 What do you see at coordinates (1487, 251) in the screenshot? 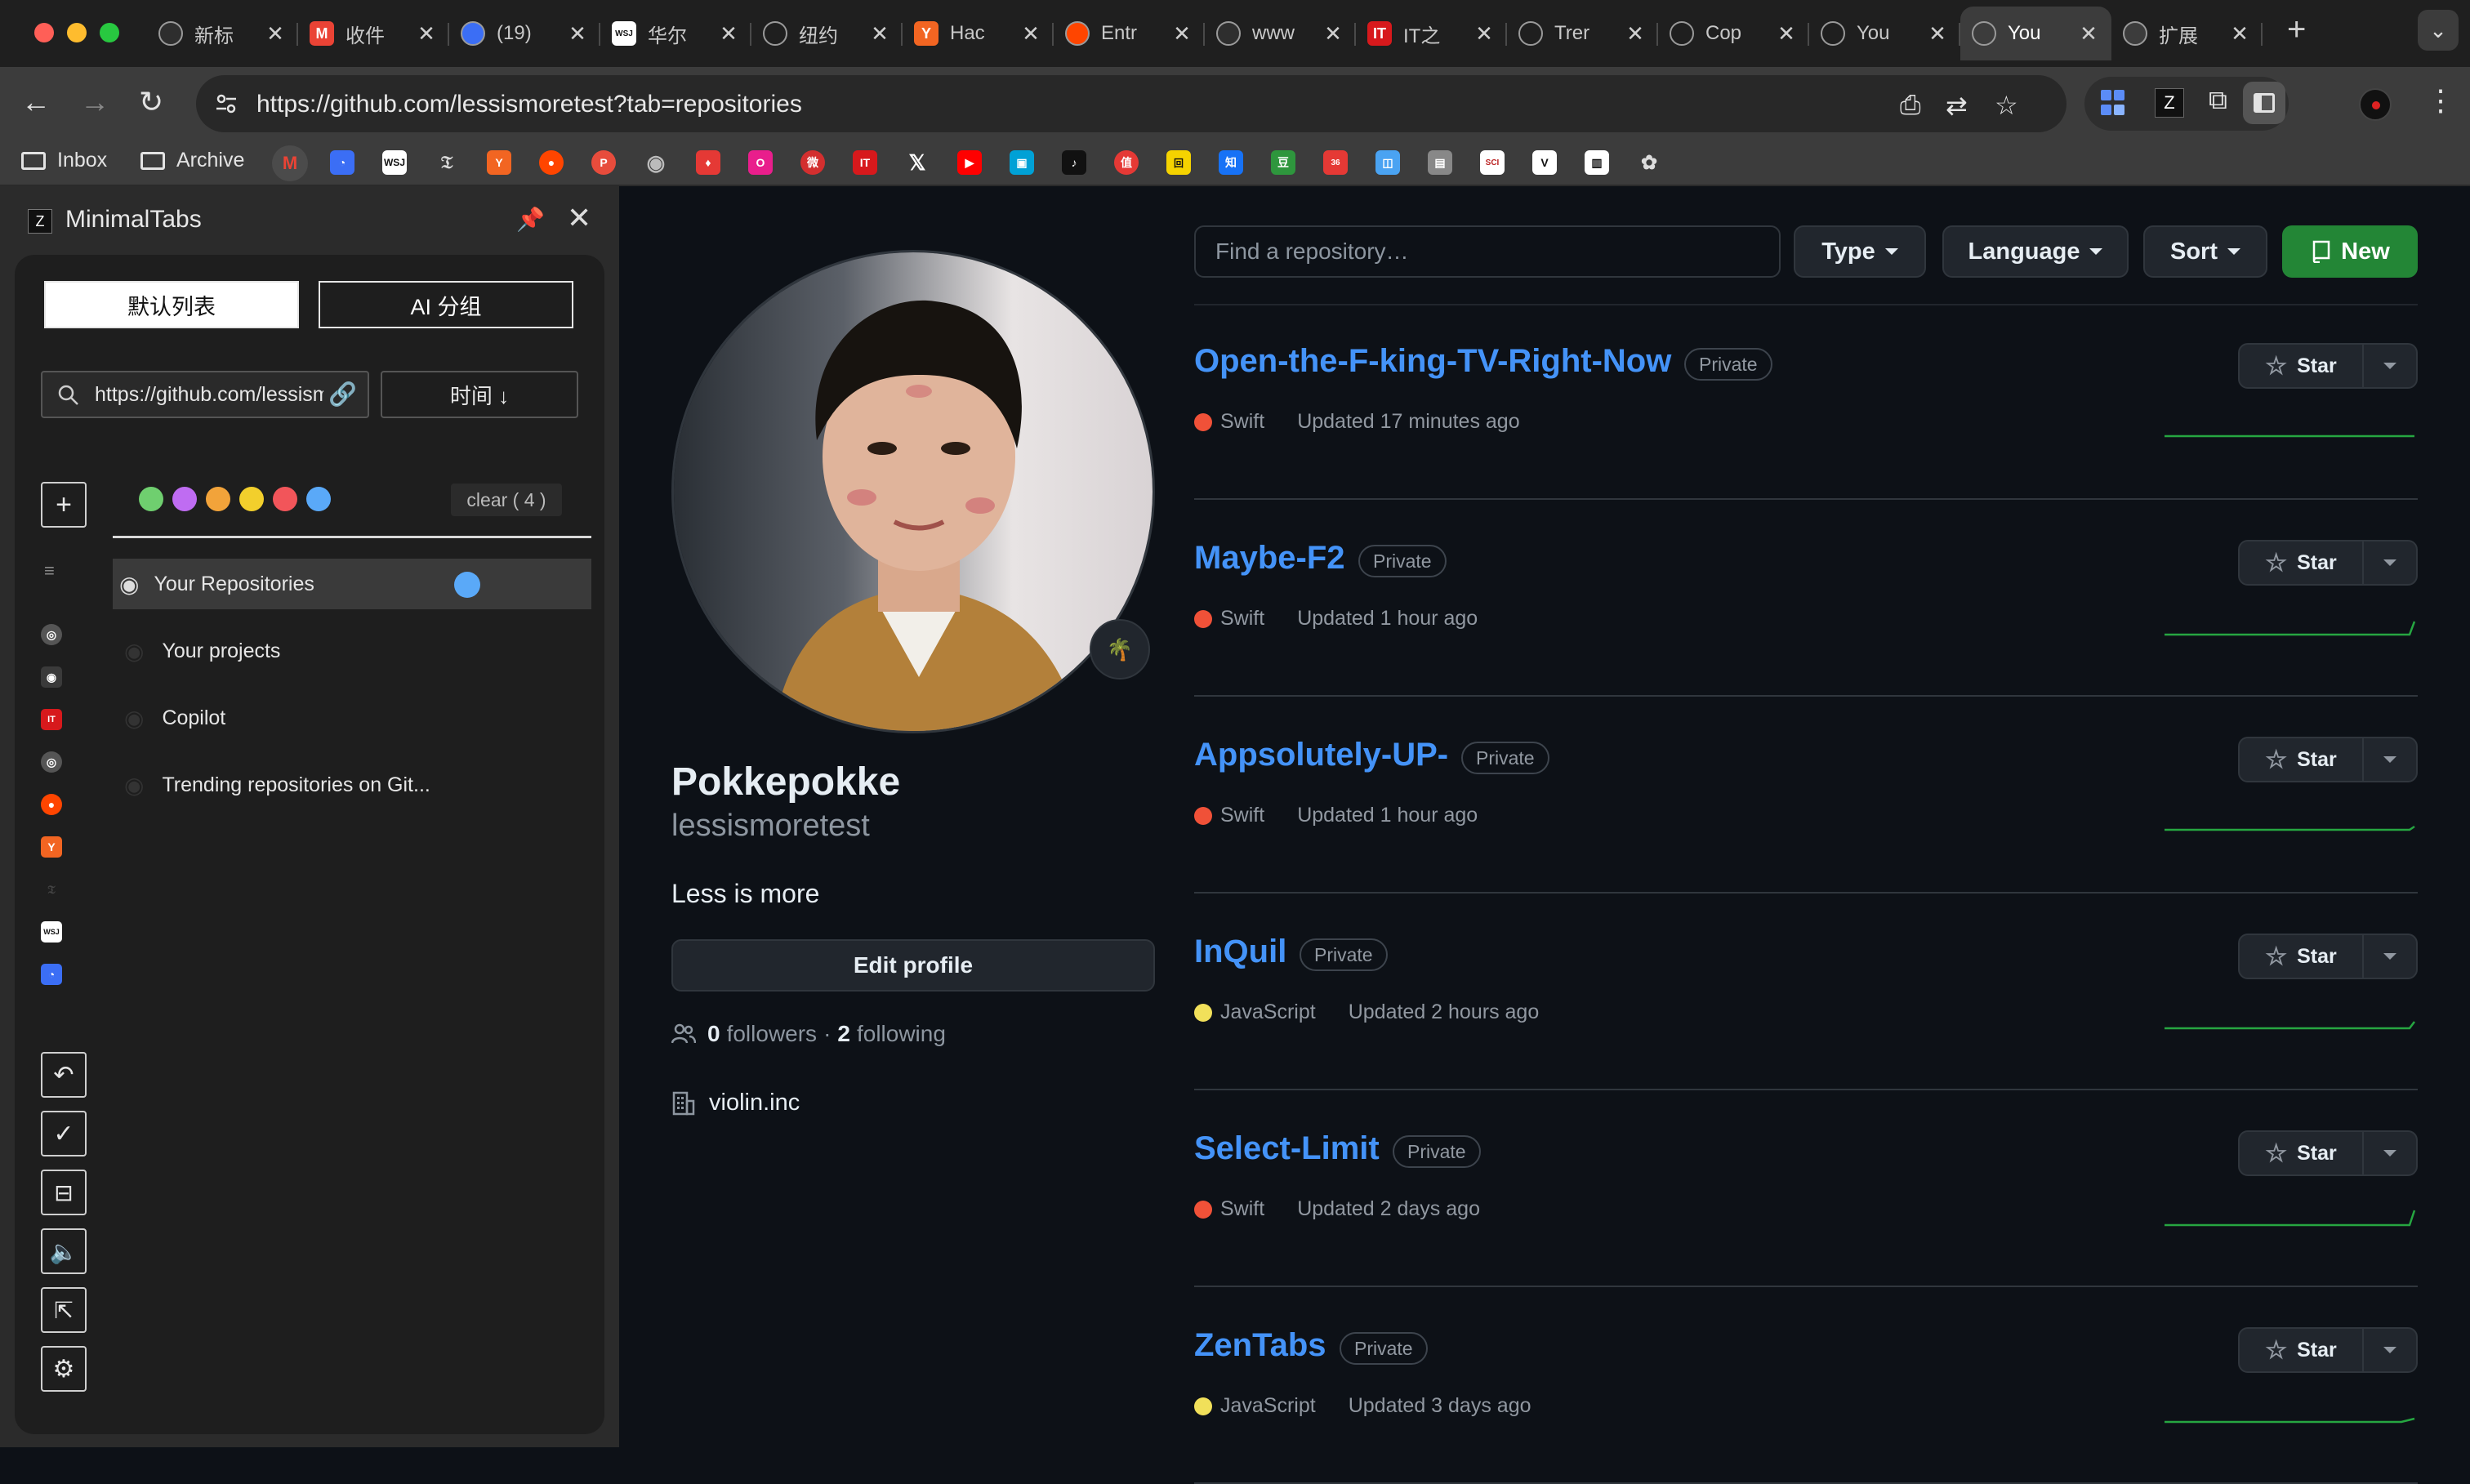
I see `find-repository-input` at bounding box center [1487, 251].